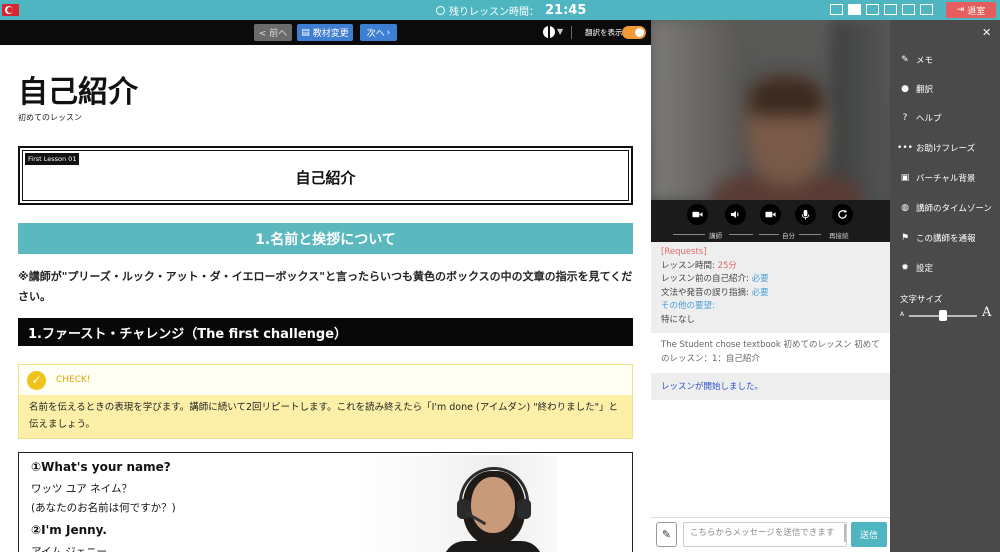 This screenshot has width=1000, height=552. Describe the element at coordinates (921, 118) in the screenshot. I see `sidebar-item-help: ? ヘルプ` at that location.